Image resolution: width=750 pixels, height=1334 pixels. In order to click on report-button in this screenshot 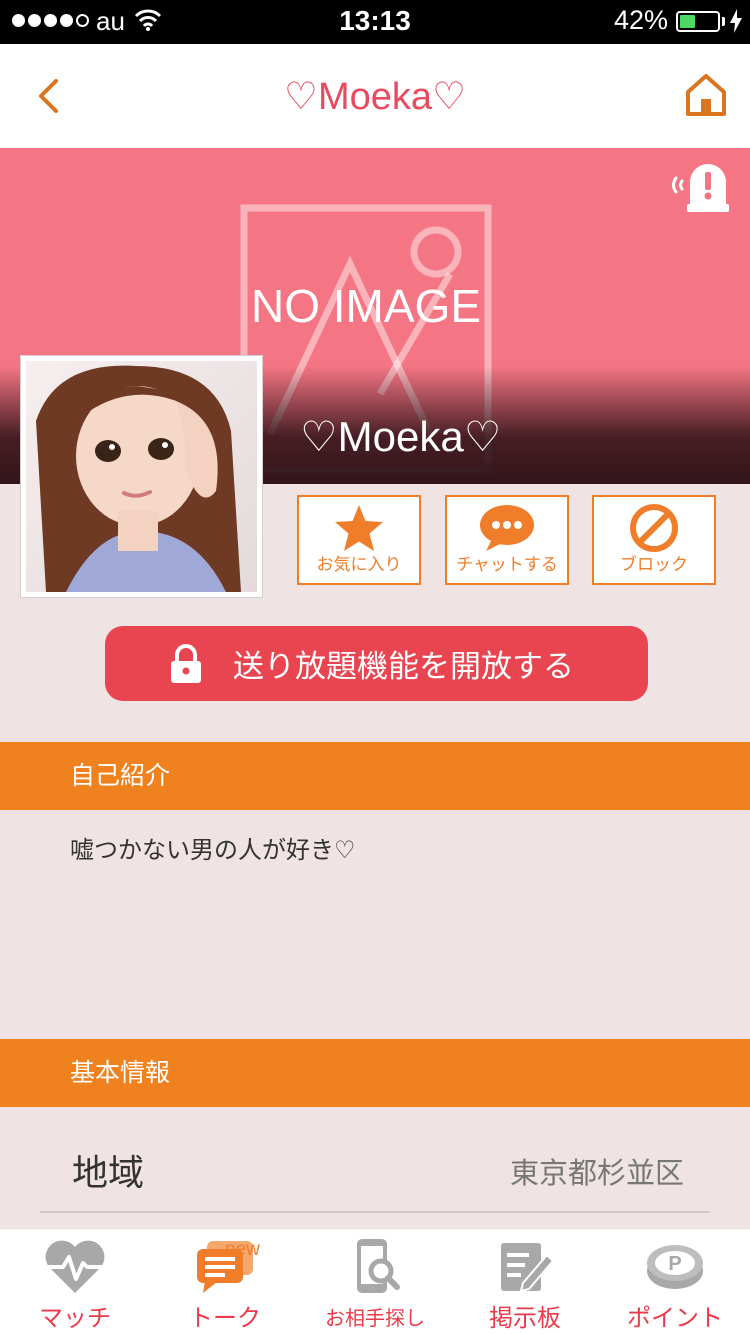, I will do `click(699, 187)`.